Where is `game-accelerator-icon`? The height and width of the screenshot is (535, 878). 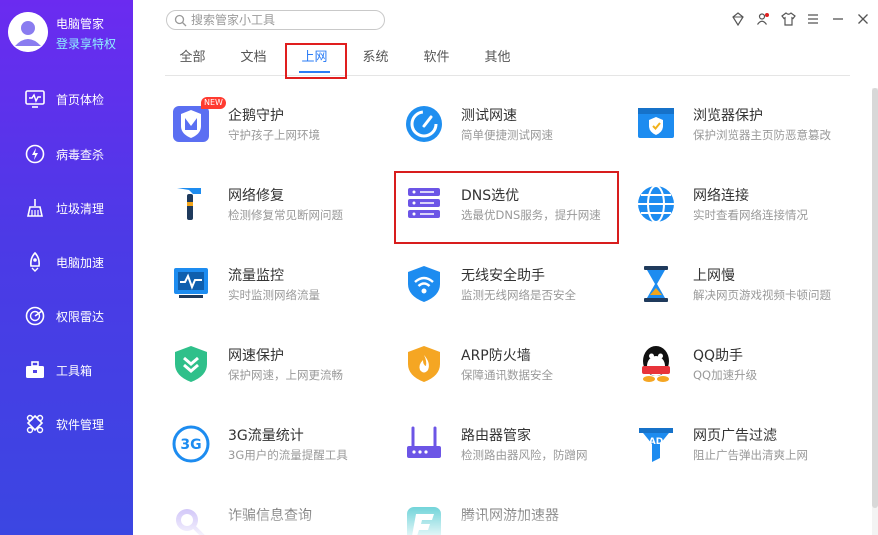
game-accelerator-icon is located at coordinates (424, 521).